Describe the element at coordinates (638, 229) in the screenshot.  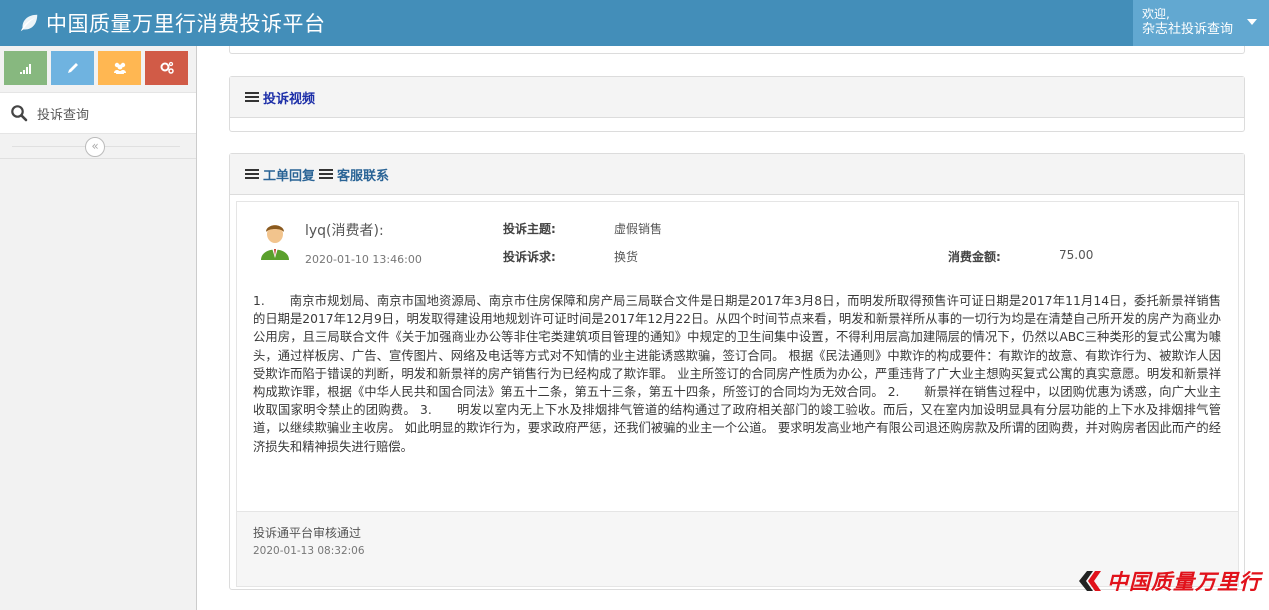
I see `subject-value: 虚假销售` at that location.